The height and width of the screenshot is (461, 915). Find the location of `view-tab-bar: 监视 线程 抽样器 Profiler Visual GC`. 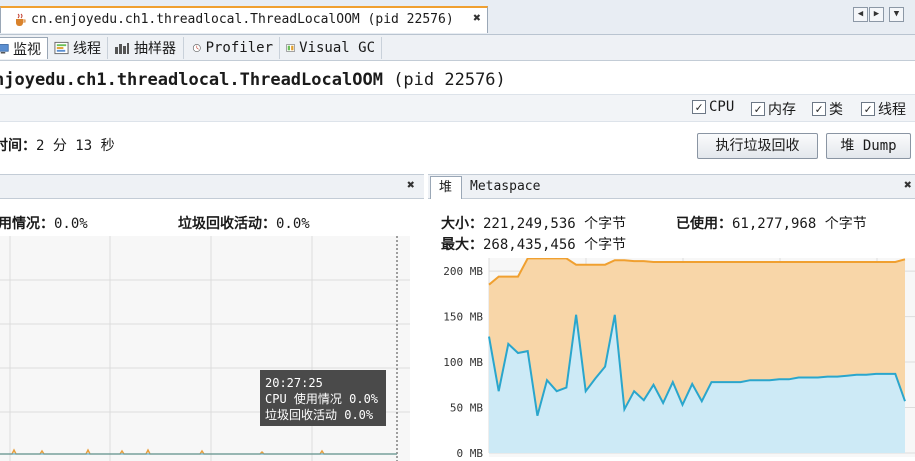

view-tab-bar: 监视 线程 抽样器 Profiler Visual GC is located at coordinates (457, 48).